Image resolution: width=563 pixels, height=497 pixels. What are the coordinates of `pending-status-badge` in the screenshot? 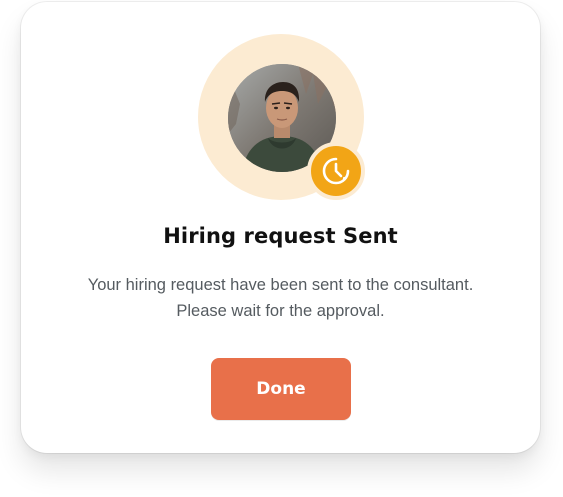 It's located at (336, 171).